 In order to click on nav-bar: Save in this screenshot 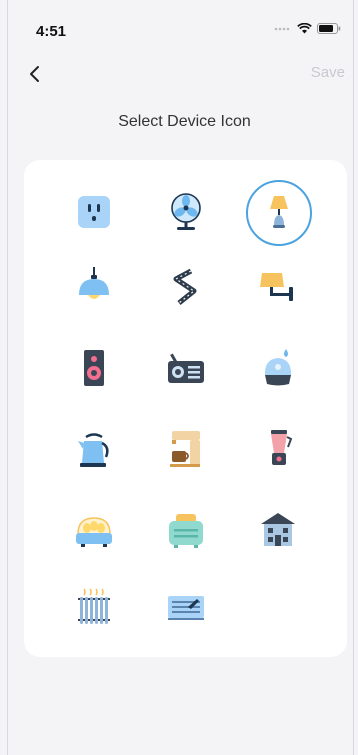, I will do `click(180, 74)`.